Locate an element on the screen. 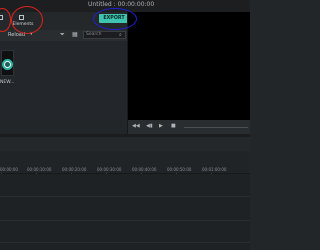 The height and width of the screenshot is (250, 320). ruler-tick-label: 00:00:30:00 is located at coordinates (109, 169).